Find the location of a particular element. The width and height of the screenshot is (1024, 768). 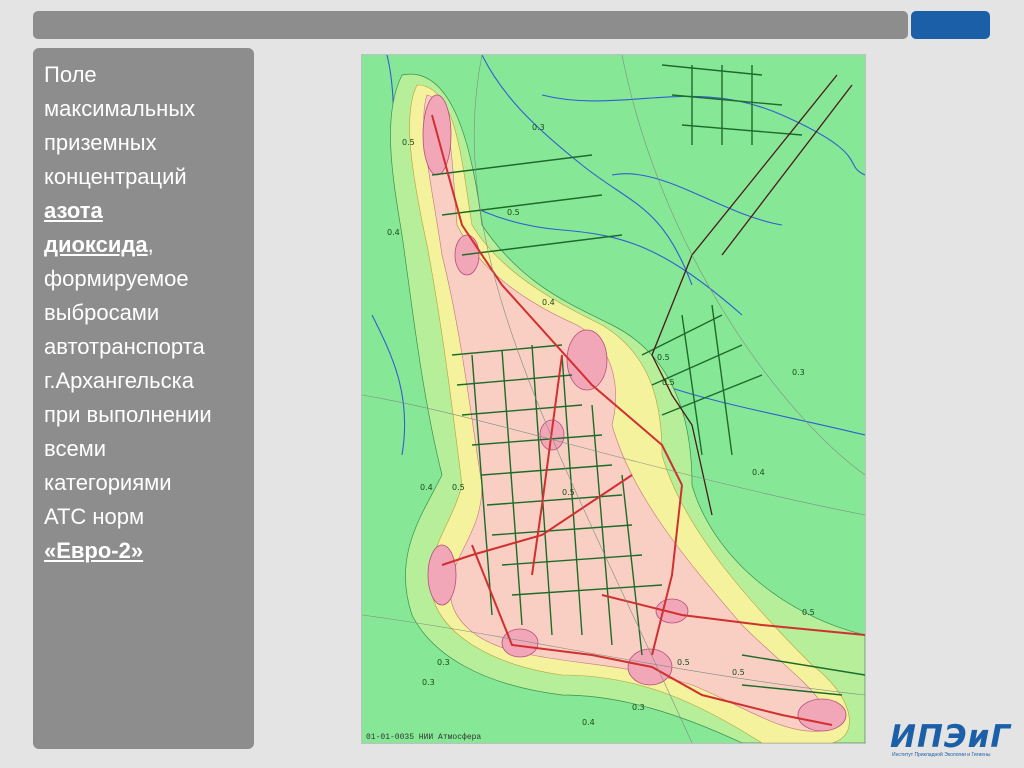

logo-subtitle: Институт Прикладной Экологии и Гигиены is located at coordinates (941, 755).